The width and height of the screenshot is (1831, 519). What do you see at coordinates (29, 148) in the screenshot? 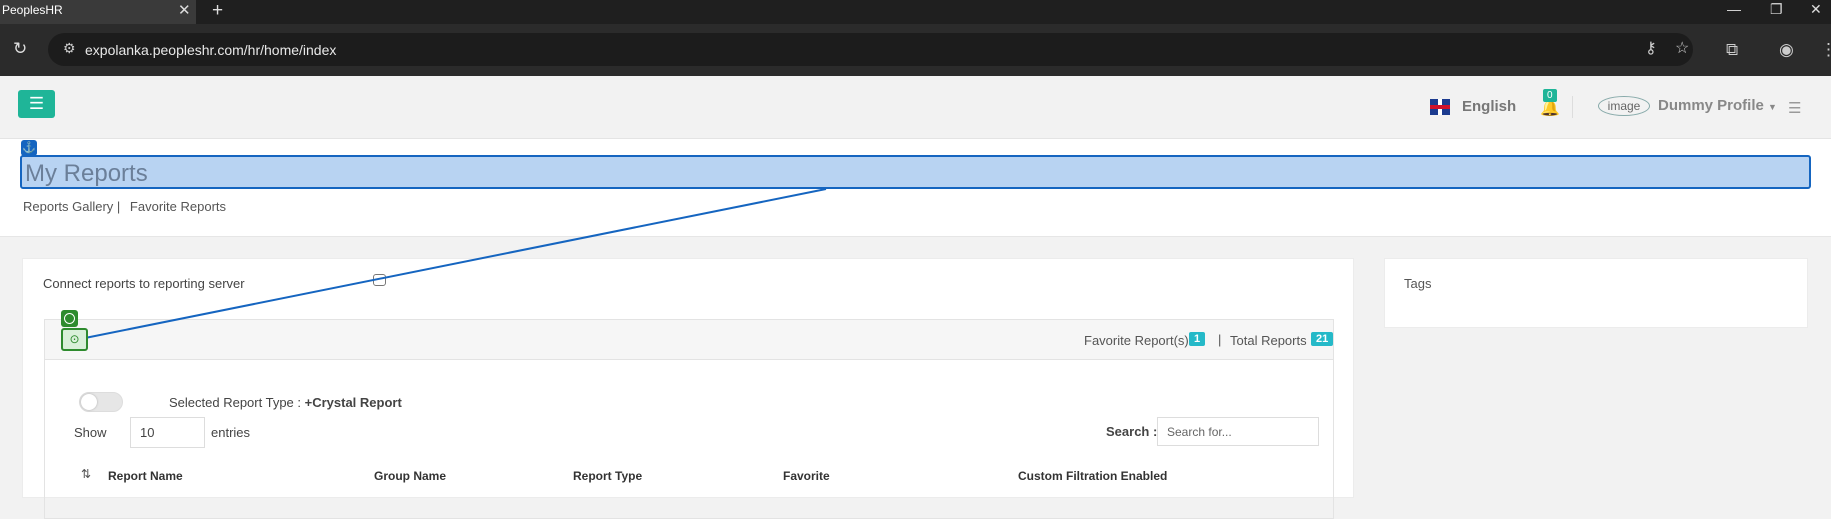
I see `anchor-icon: ⚓` at bounding box center [29, 148].